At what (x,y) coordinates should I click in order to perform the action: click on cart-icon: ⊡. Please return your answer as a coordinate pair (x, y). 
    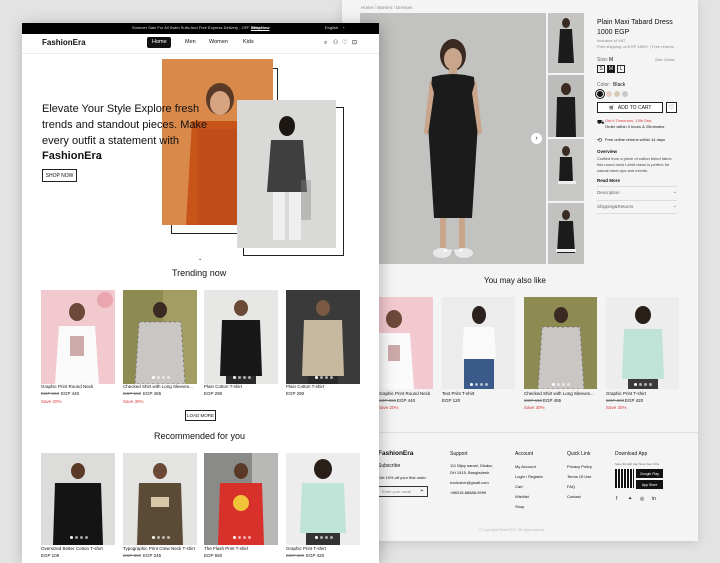
    Looking at the image, I should click on (354, 43).